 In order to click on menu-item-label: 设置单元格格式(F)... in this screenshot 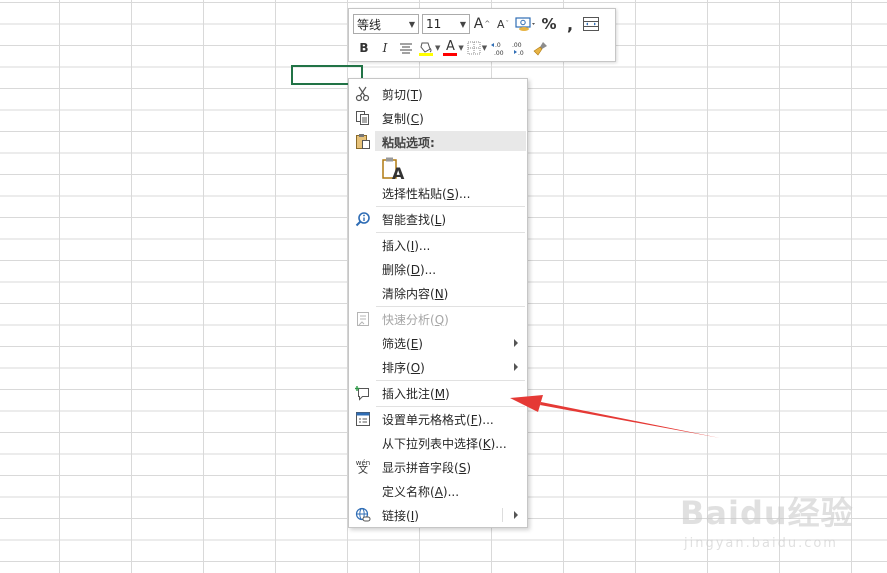, I will do `click(438, 419)`.